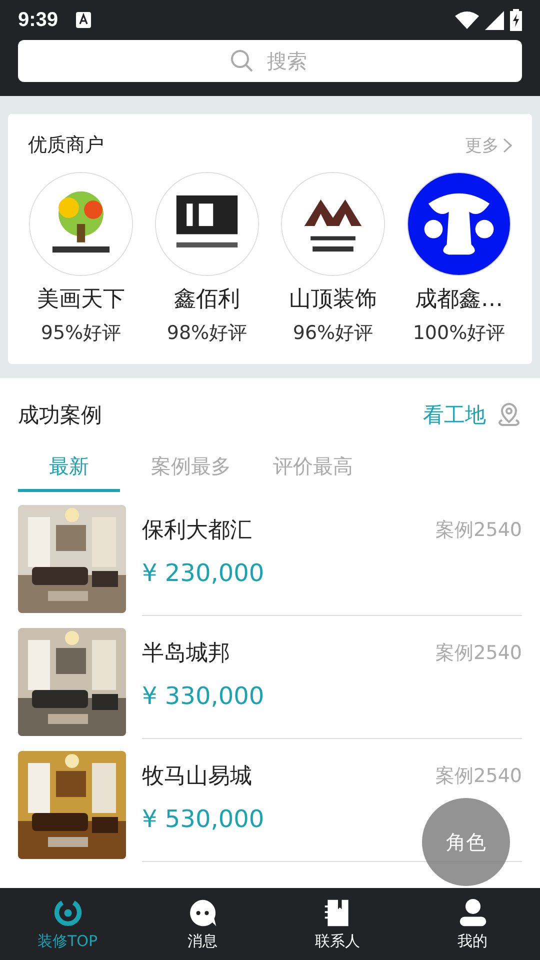 The height and width of the screenshot is (960, 540). Describe the element at coordinates (473, 913) in the screenshot. I see `user-icon` at that location.